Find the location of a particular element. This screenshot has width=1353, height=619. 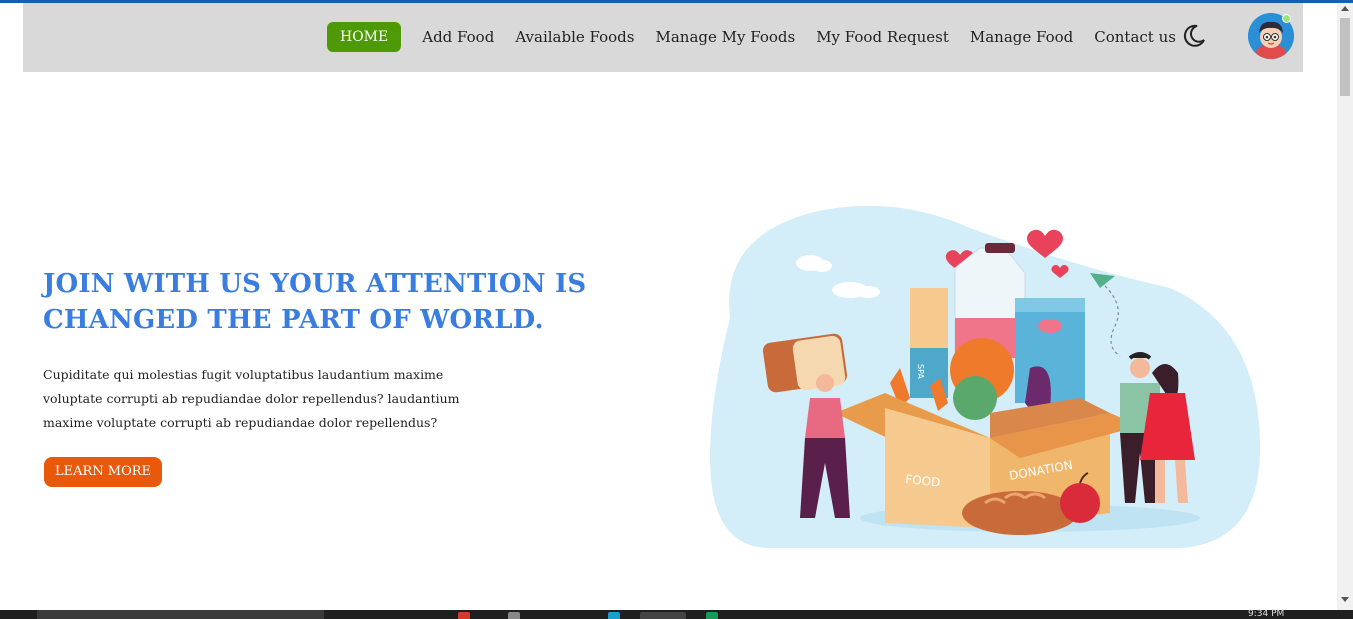

hero-title-line1: JOIN WITH US YOUR ATTENTION IS is located at coordinates (315, 284).